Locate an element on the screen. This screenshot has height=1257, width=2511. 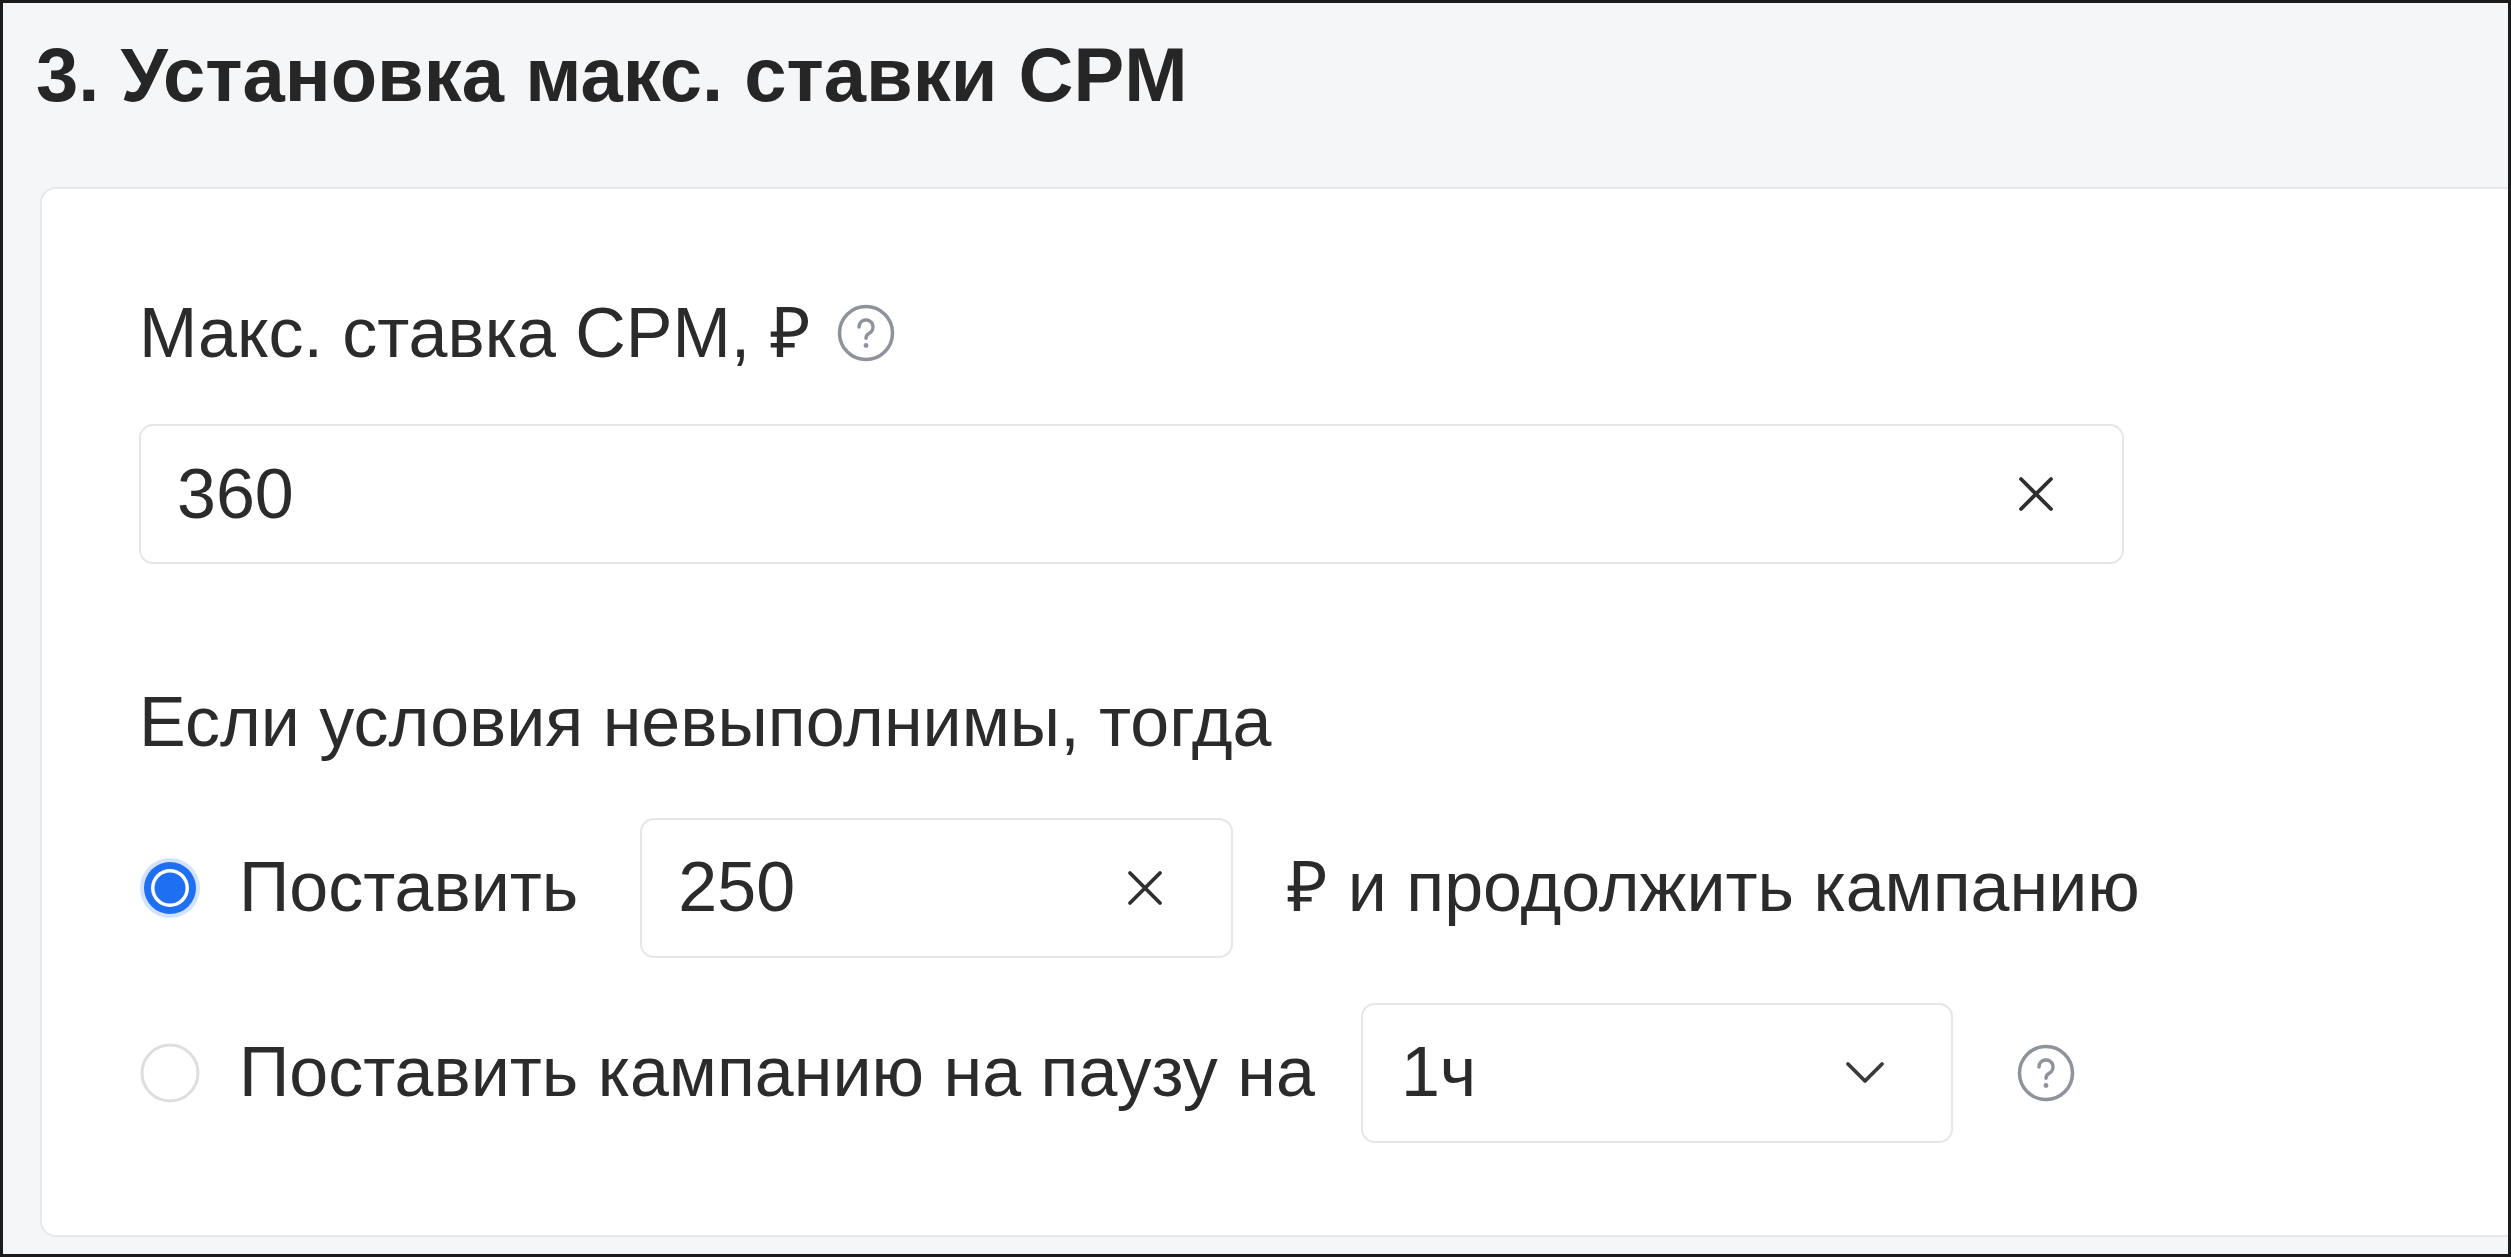
bid-input-field: 360 is located at coordinates (1131, 494).